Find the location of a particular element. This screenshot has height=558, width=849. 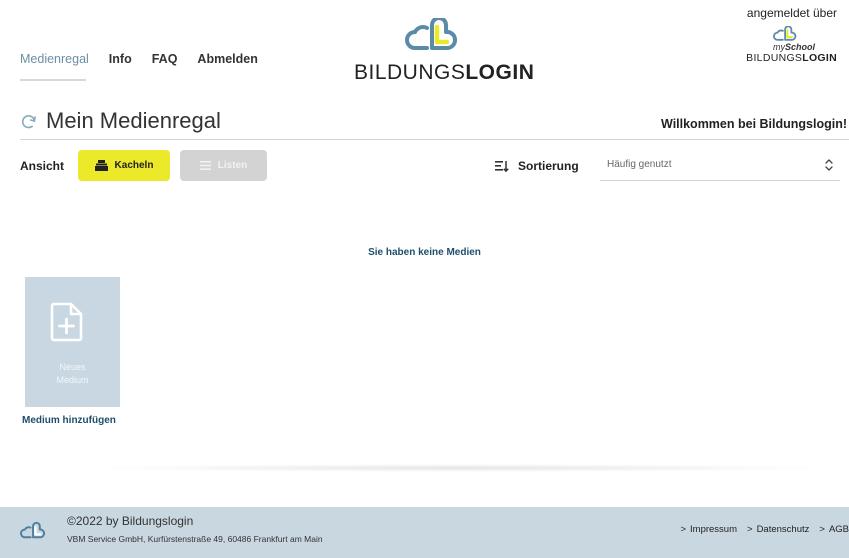

myschool-cloud-icon is located at coordinates (785, 33).